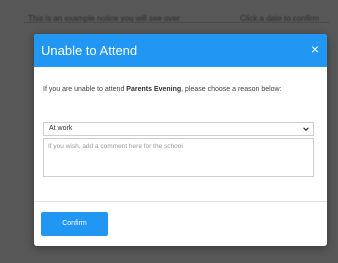  Describe the element at coordinates (74, 224) in the screenshot. I see `confirm-button: Confirm` at that location.